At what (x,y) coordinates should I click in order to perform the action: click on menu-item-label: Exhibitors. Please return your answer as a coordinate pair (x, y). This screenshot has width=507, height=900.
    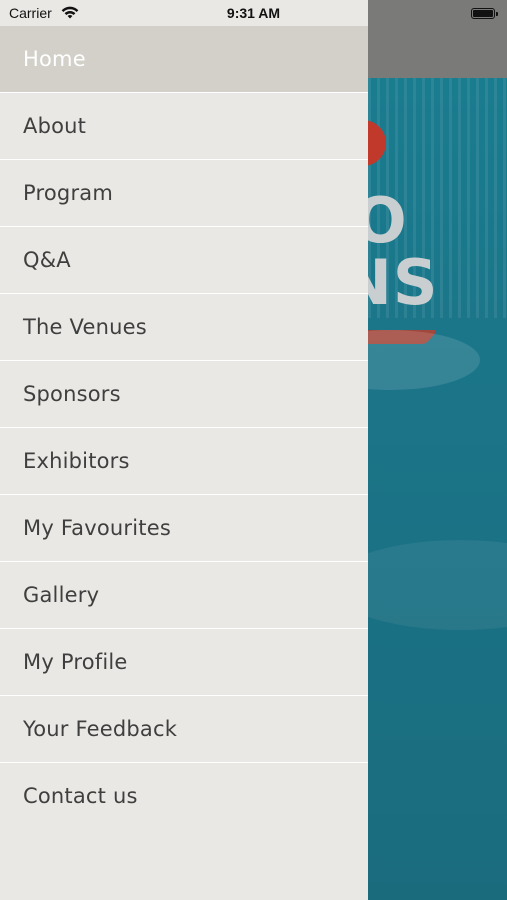
    Looking at the image, I should click on (76, 461).